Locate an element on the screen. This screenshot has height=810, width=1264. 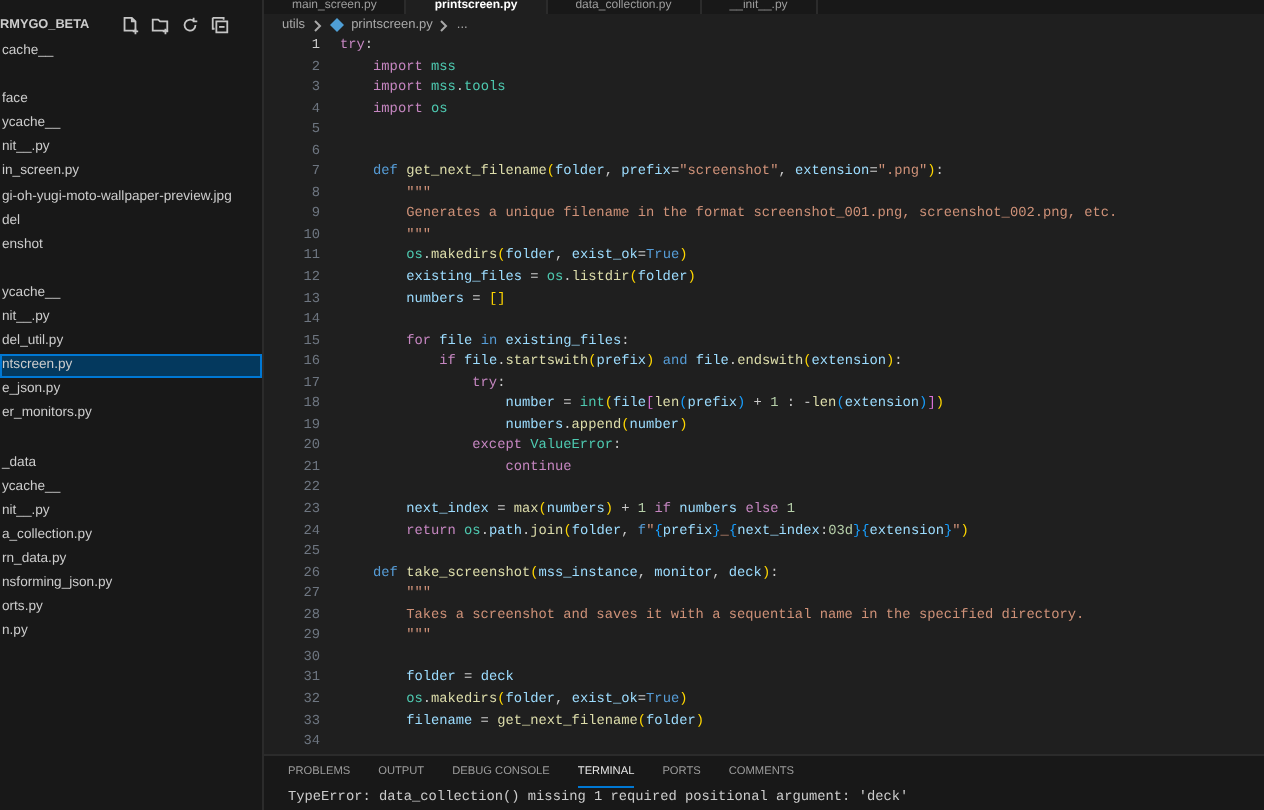
new-file-icon is located at coordinates (130, 26).